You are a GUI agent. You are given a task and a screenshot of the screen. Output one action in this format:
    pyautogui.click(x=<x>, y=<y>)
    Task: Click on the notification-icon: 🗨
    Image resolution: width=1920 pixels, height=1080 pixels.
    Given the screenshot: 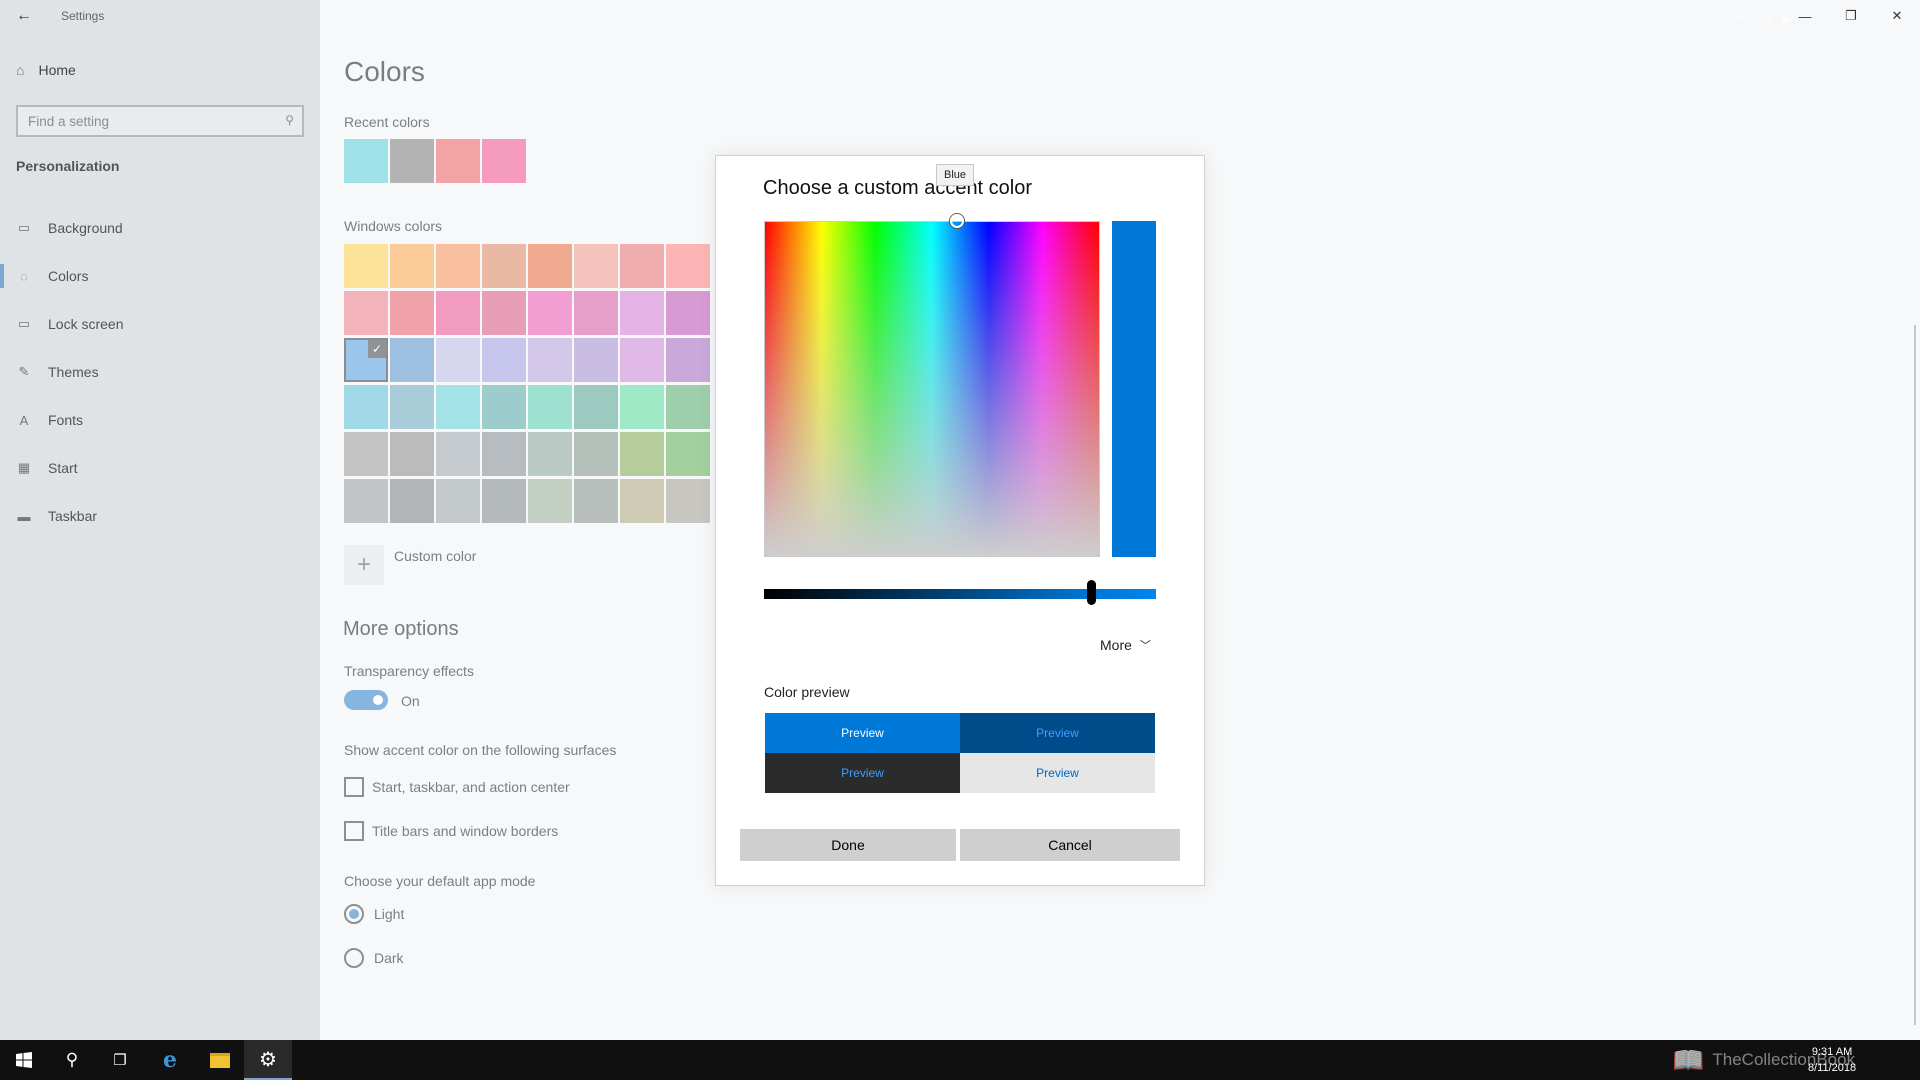 What is the action you would take?
    pyautogui.click(x=1888, y=20)
    